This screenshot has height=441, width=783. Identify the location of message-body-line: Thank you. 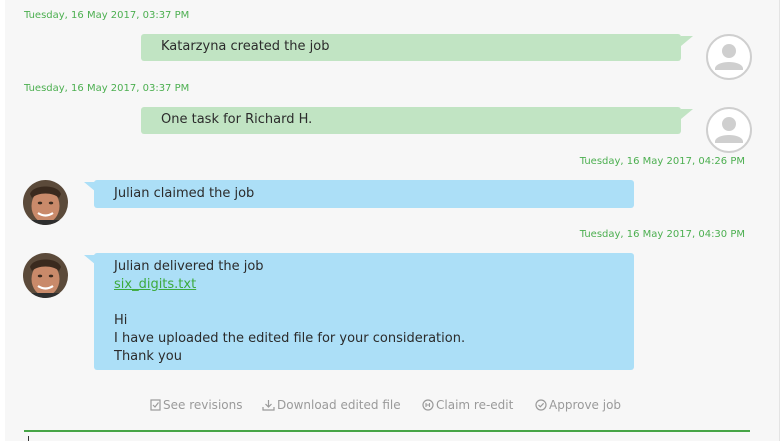
(148, 356).